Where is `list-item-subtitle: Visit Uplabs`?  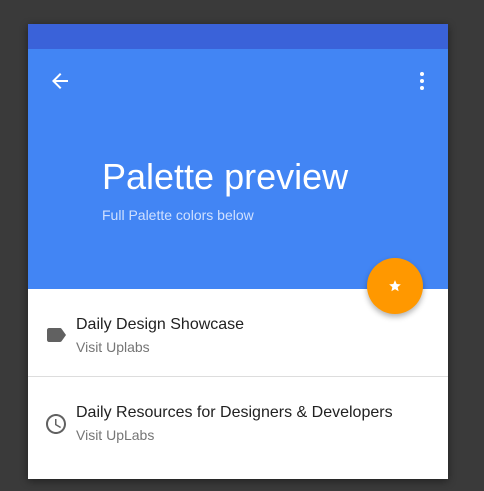 list-item-subtitle: Visit Uplabs is located at coordinates (113, 347).